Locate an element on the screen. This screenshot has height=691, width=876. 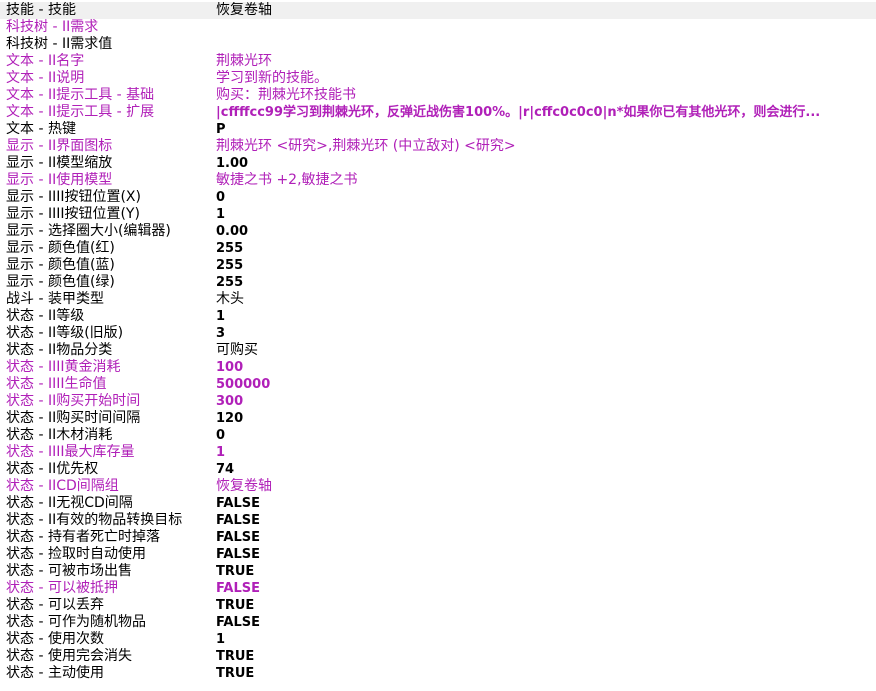
field-name: 状态 - II物品分类 is located at coordinates (59, 350).